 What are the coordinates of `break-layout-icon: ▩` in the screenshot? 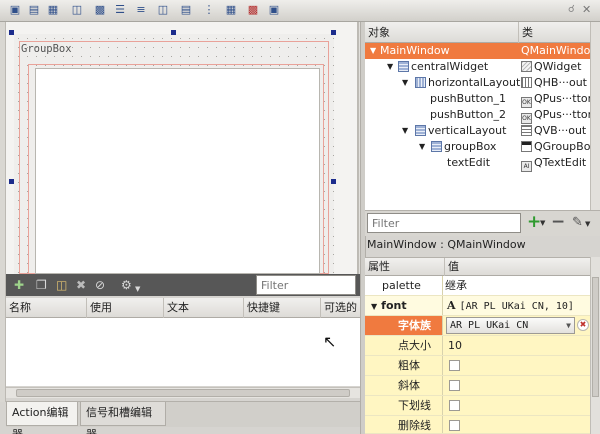 It's located at (253, 10).